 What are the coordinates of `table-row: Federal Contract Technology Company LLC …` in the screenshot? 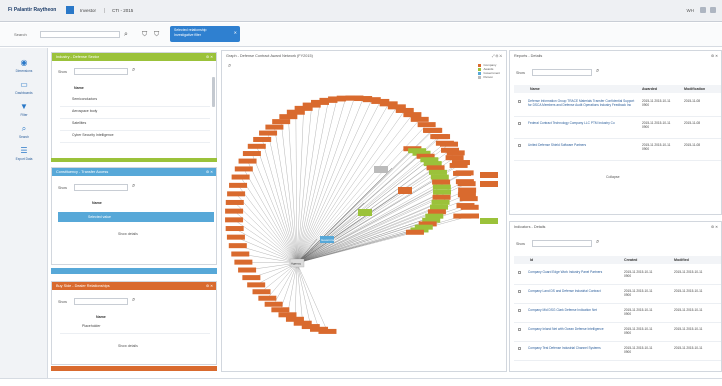 It's located at (617, 129).